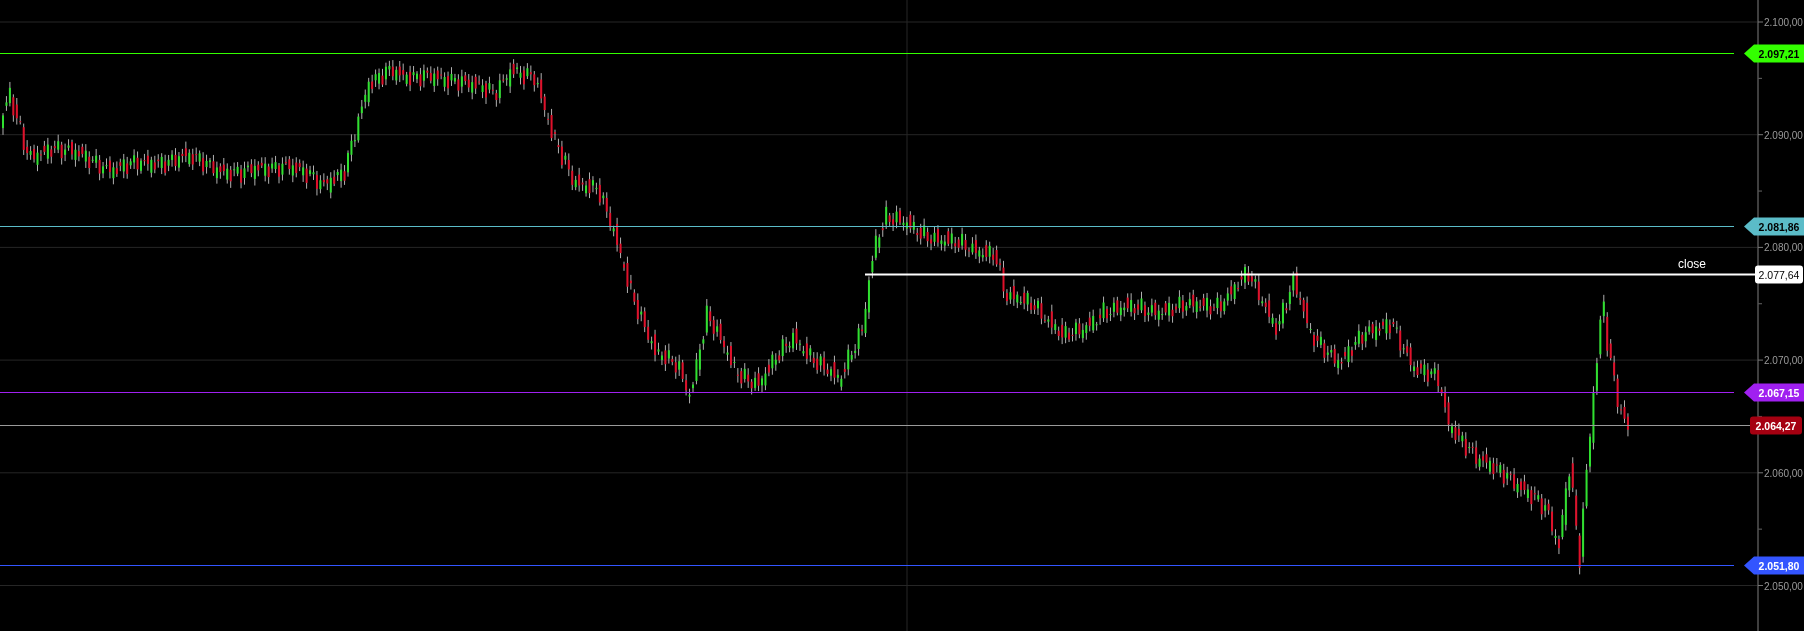 The height and width of the screenshot is (631, 1804). What do you see at coordinates (1783, 473) in the screenshot?
I see `axis-tick-label: 2.060,00` at bounding box center [1783, 473].